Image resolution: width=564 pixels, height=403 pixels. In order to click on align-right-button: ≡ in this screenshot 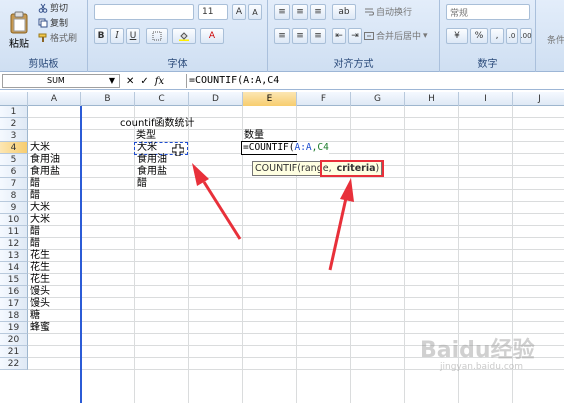, I will do `click(318, 36)`.